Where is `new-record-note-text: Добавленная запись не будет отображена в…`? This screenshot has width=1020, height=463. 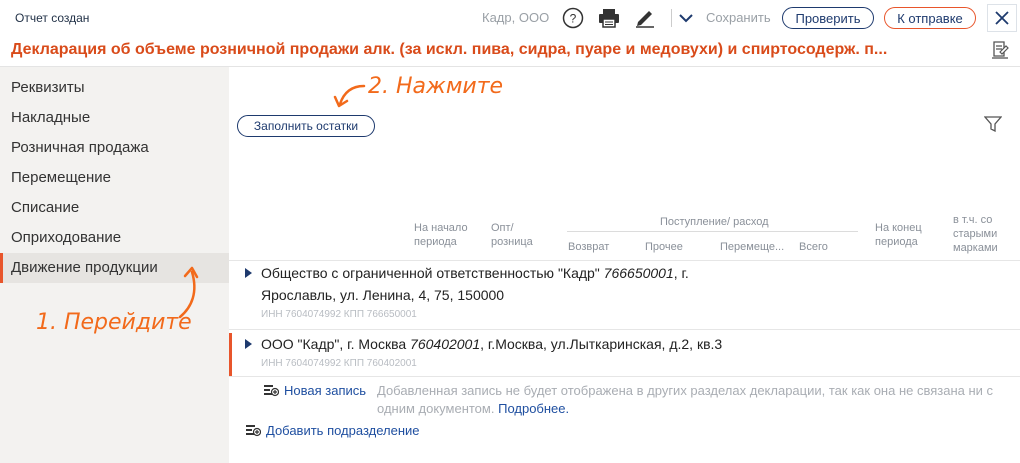 new-record-note-text: Добавленная запись не будет отображена в… is located at coordinates (685, 399).